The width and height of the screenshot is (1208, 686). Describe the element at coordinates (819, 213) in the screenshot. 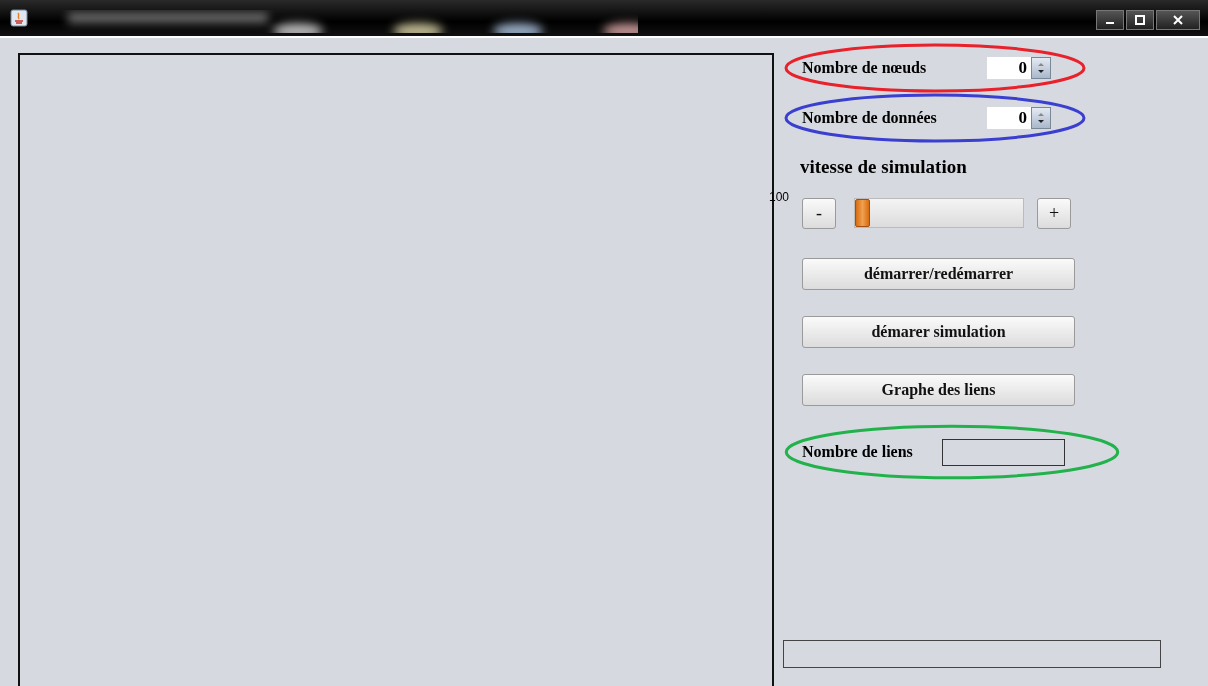

I see `decrease-button: -` at that location.